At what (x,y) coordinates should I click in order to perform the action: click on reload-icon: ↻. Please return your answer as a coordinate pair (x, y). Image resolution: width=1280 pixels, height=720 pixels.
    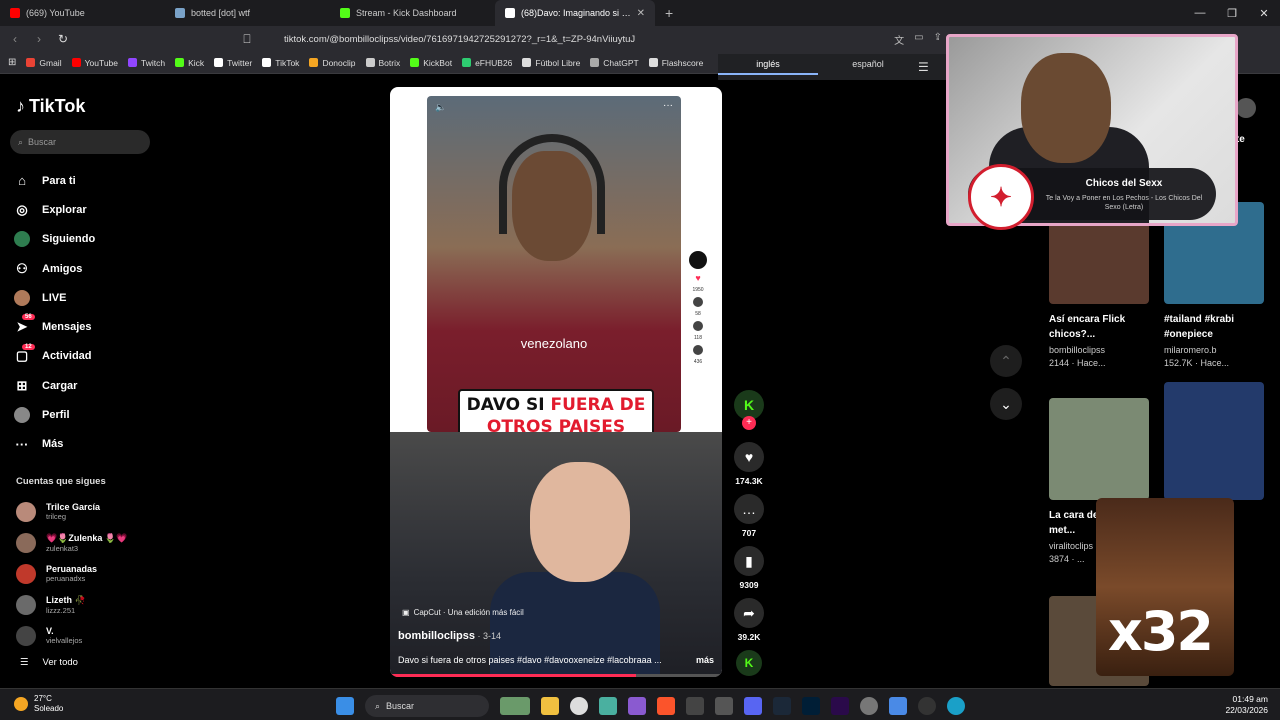
    Looking at the image, I should click on (63, 39).